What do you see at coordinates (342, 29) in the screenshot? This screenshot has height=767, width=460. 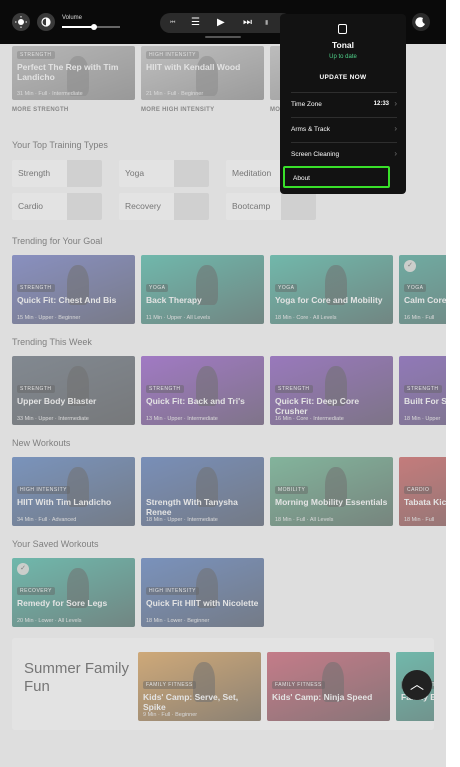 I see `device-icon` at bounding box center [342, 29].